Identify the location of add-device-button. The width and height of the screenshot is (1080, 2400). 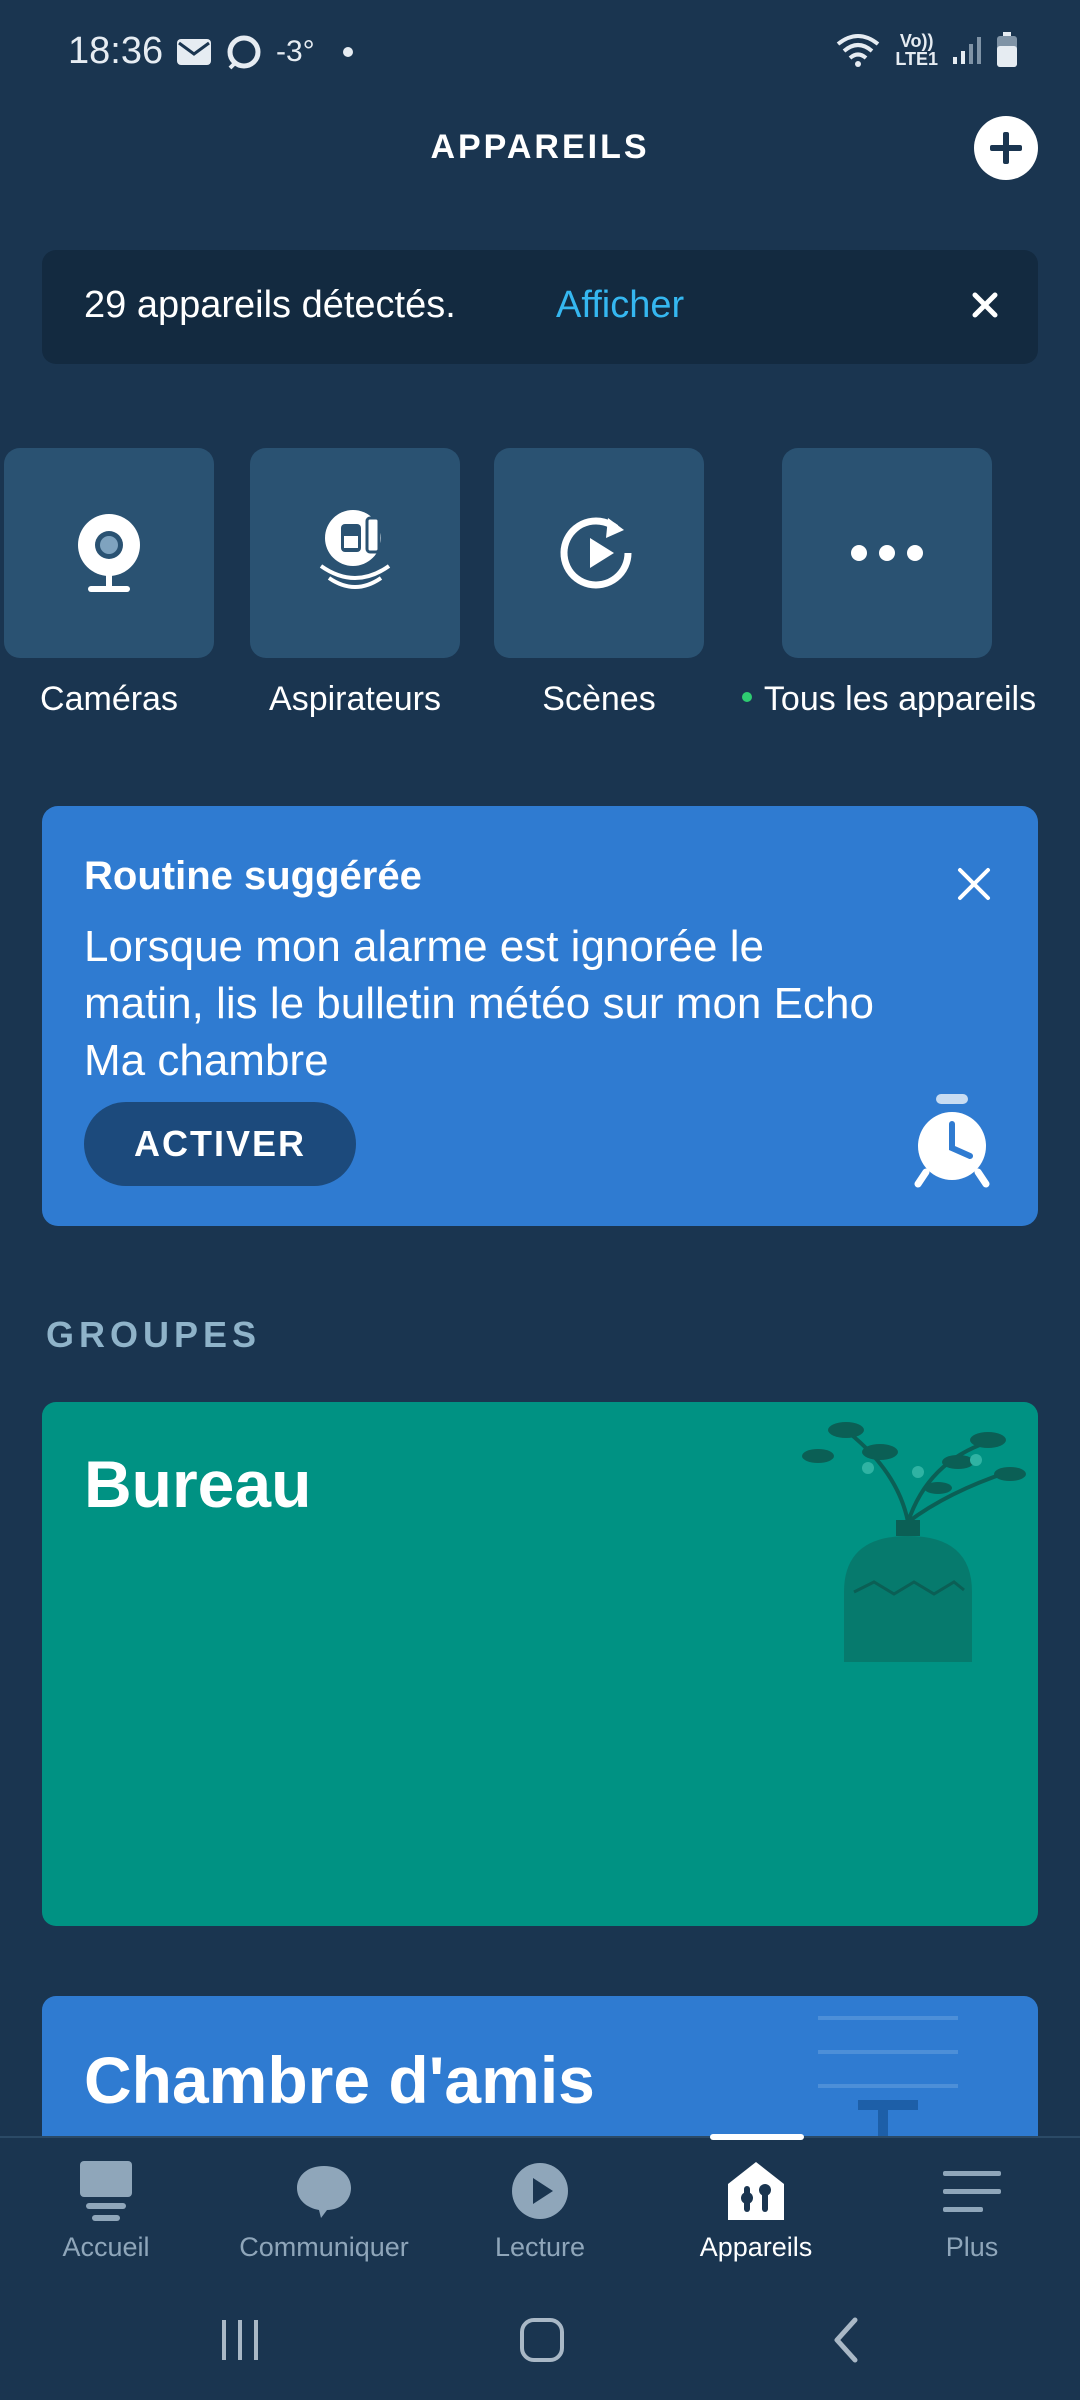
(1006, 148).